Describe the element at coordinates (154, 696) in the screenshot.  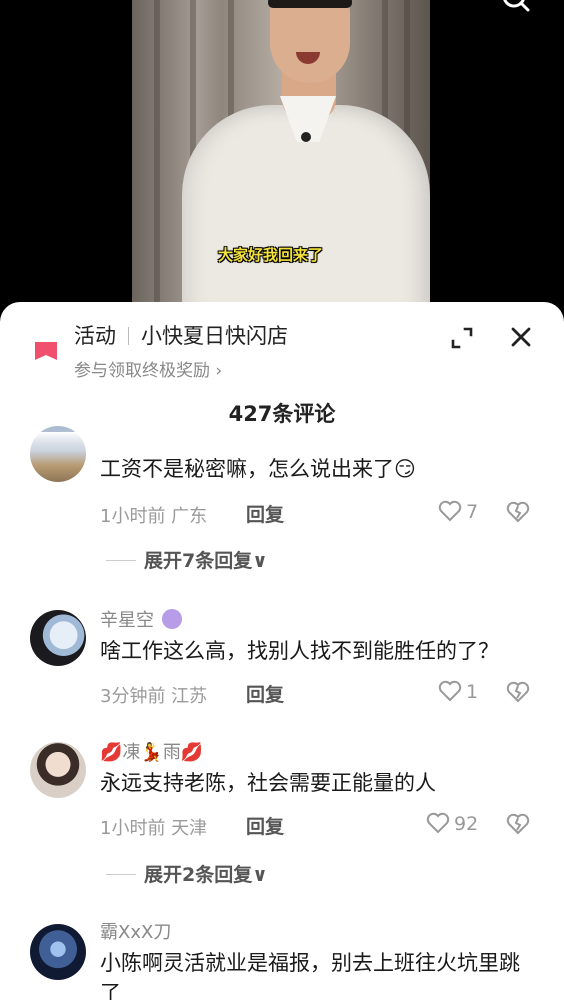
I see `comment-meta: 3分钟前 江苏` at that location.